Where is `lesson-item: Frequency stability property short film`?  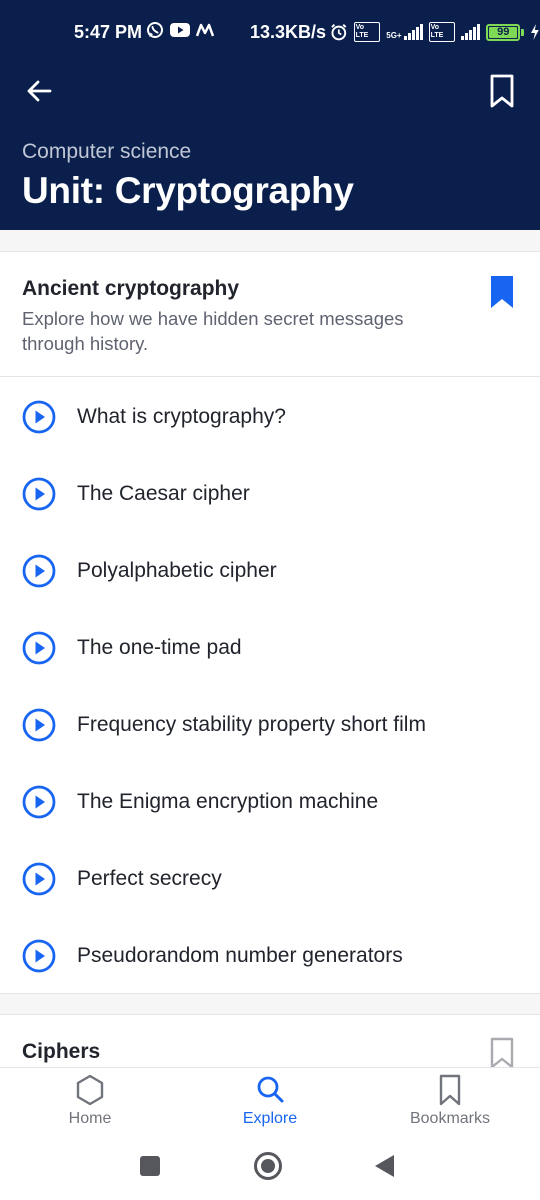 lesson-item: Frequency stability property short film is located at coordinates (270, 724).